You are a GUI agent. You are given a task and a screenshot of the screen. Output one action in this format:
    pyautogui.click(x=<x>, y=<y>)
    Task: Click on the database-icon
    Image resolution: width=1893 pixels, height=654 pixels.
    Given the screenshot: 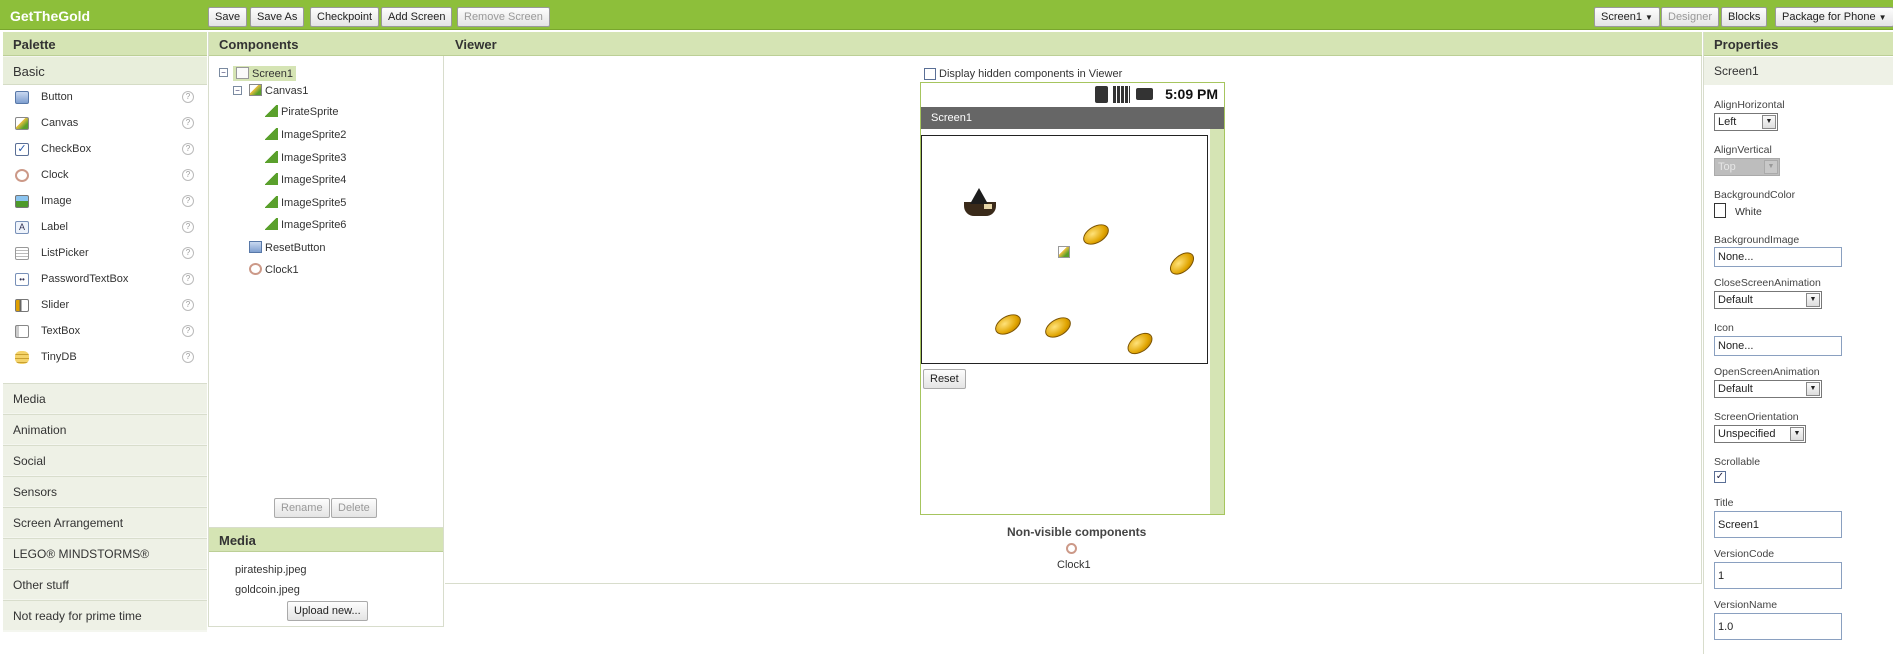 What is the action you would take?
    pyautogui.click(x=22, y=357)
    